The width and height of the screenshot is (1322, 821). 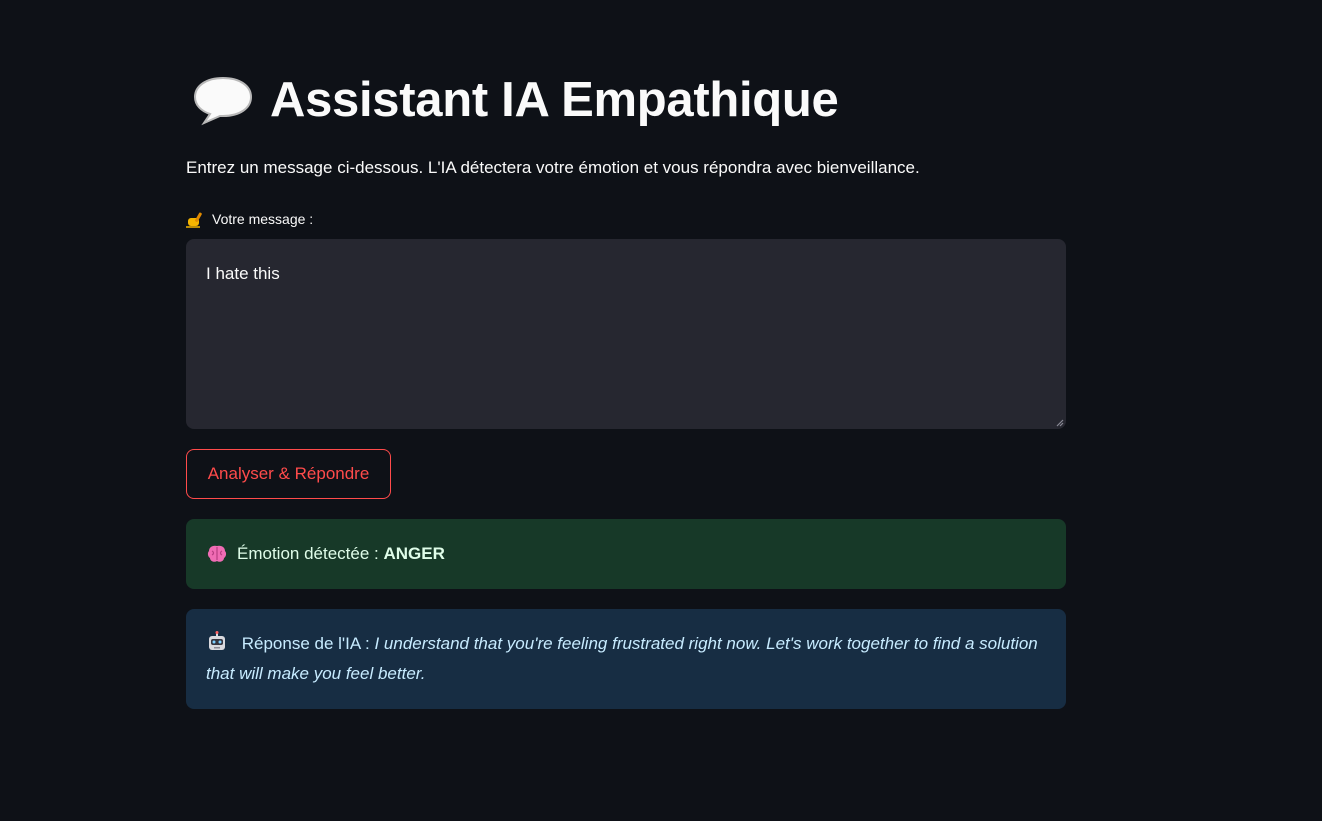 What do you see at coordinates (217, 553) in the screenshot?
I see `brain-icon` at bounding box center [217, 553].